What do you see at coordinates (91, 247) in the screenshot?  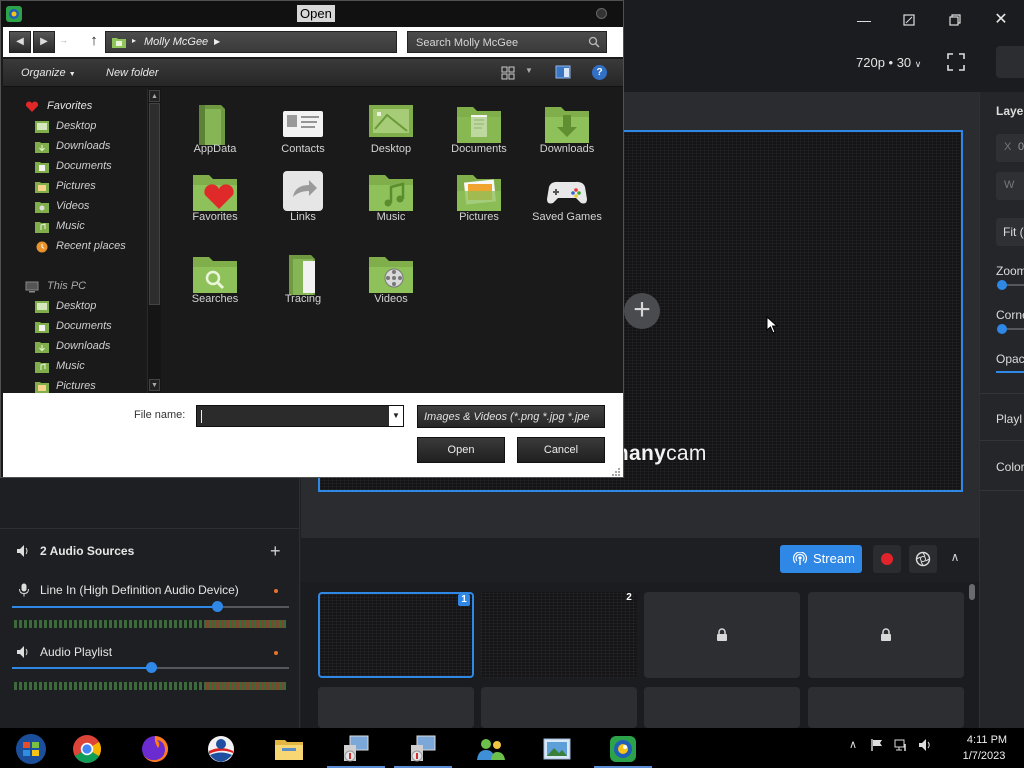 I see `nav-item-recent-places: Recent places` at bounding box center [91, 247].